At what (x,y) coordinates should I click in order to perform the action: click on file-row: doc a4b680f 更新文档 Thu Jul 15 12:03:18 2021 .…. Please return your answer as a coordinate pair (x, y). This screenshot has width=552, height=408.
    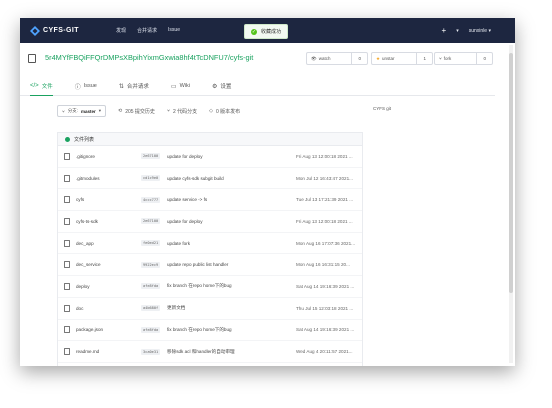
    Looking at the image, I should click on (210, 309).